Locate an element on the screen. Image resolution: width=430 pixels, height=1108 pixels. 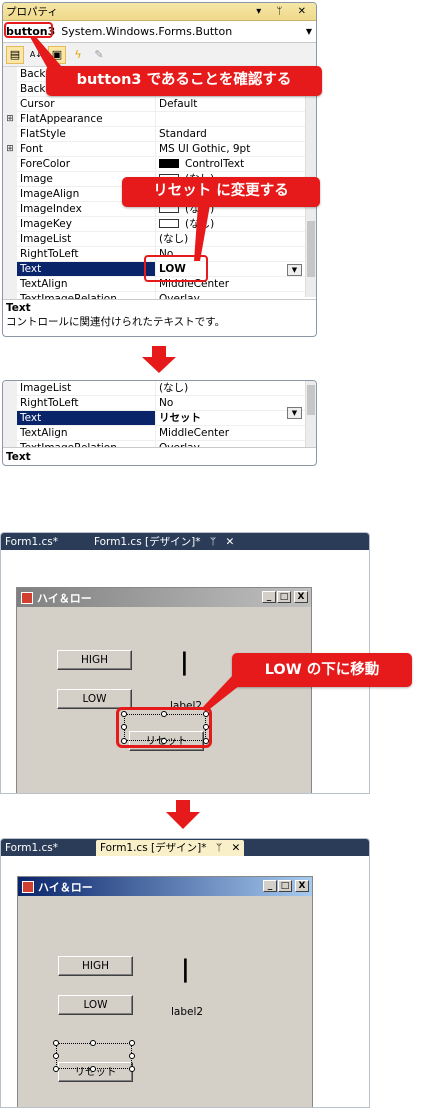
property-row: ForeColor ControlText is located at coordinates (159, 164).